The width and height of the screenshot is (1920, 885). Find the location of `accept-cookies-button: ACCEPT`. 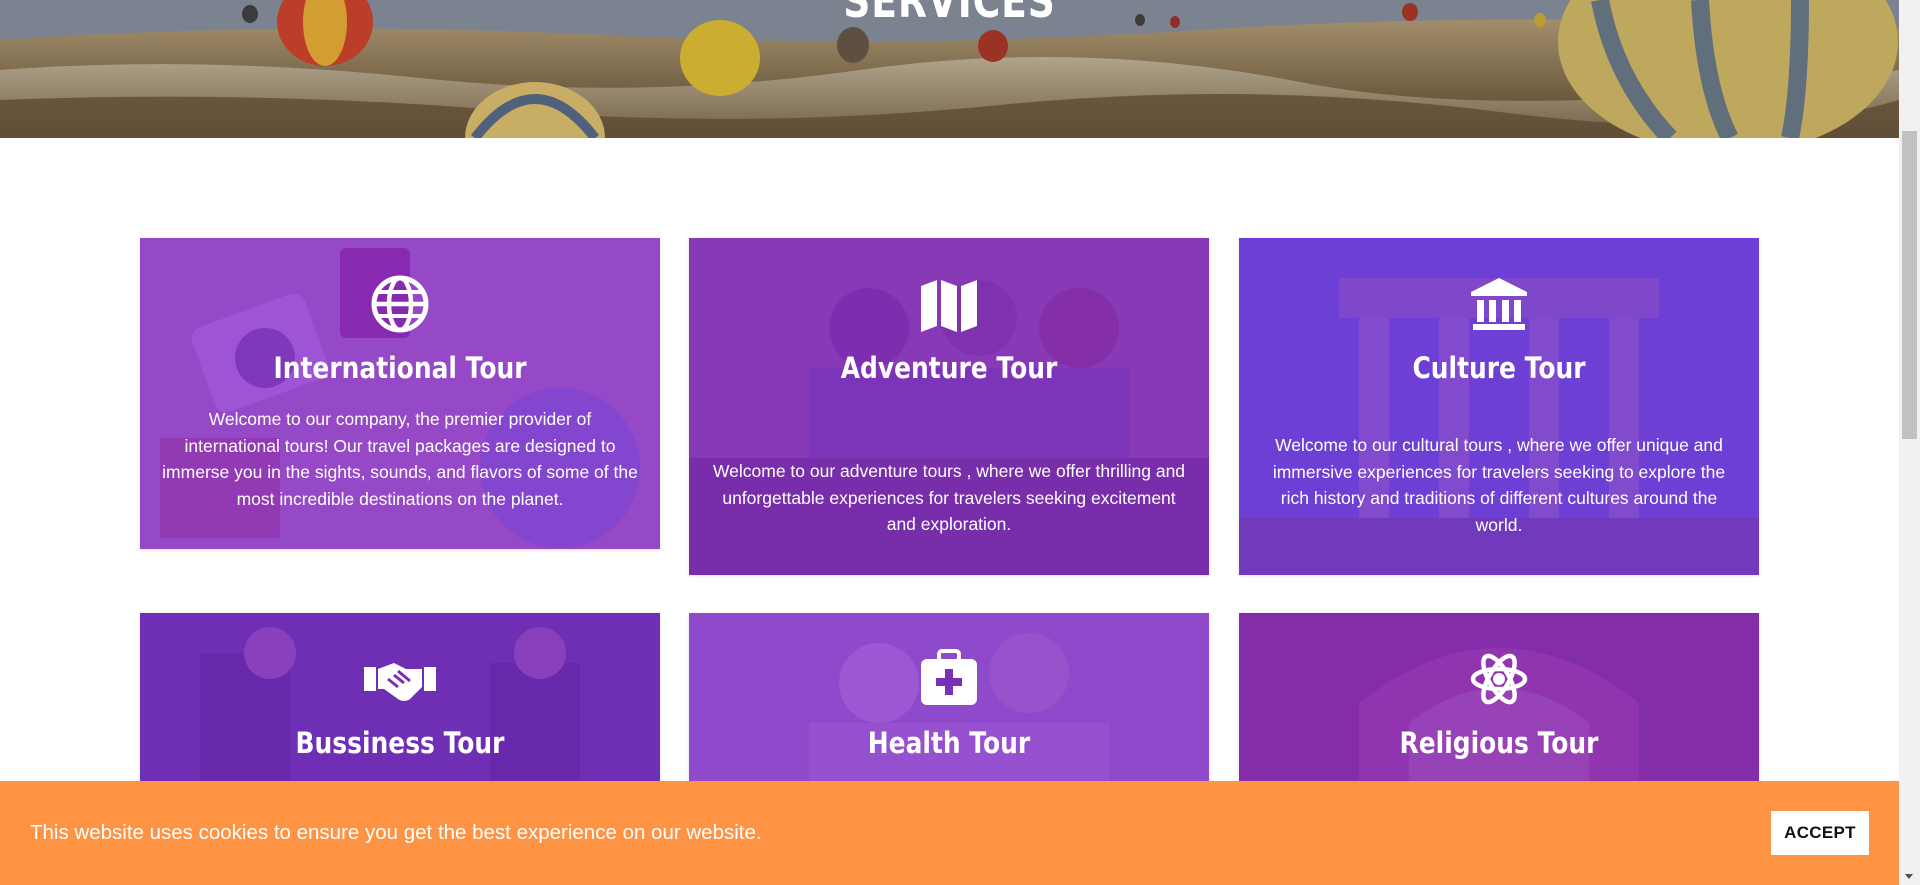

accept-cookies-button: ACCEPT is located at coordinates (1820, 833).